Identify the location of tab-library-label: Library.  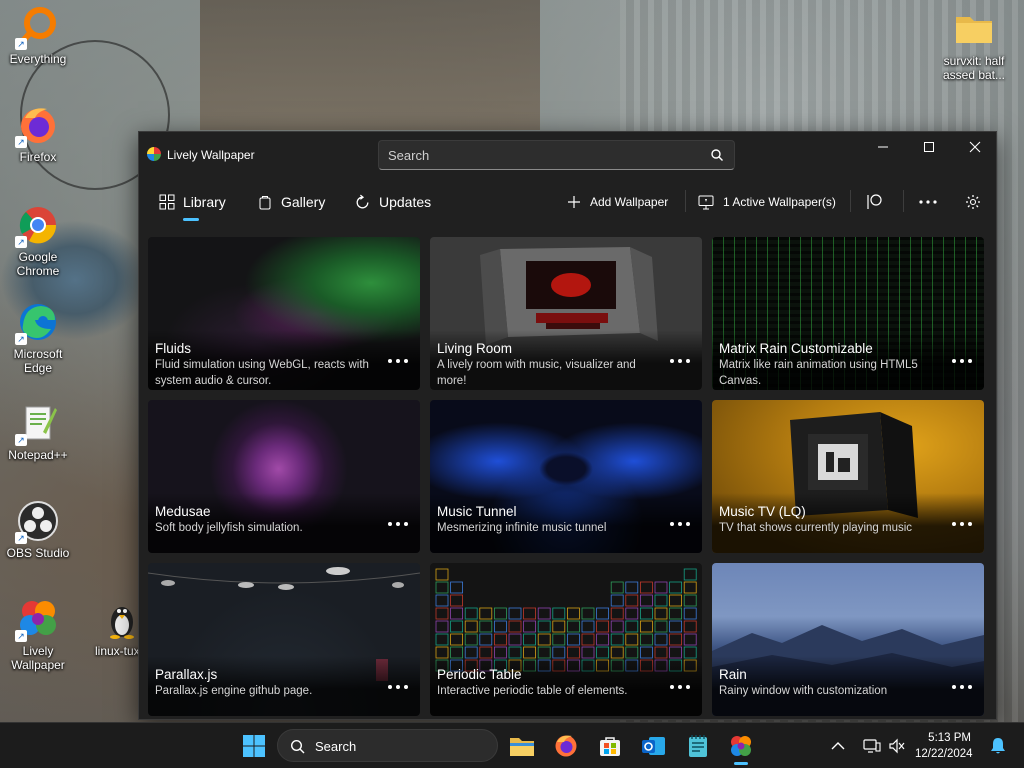
(204, 202).